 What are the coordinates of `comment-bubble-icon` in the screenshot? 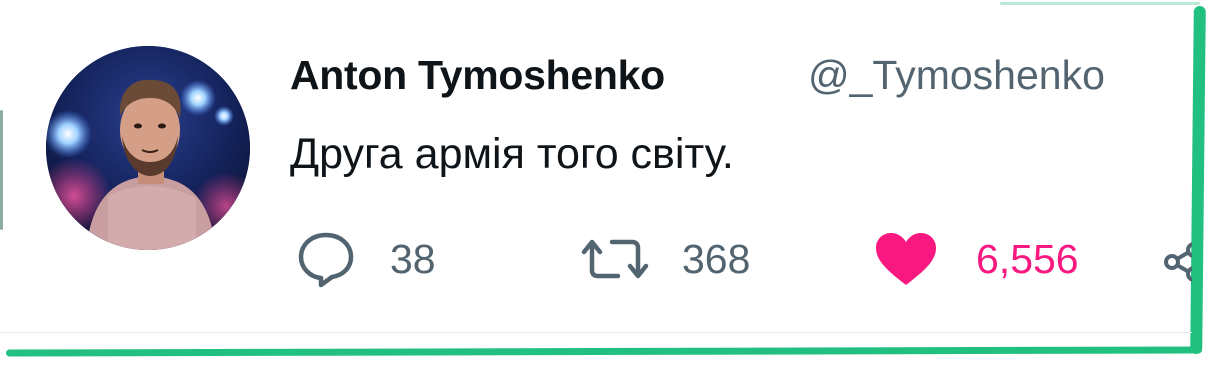 It's located at (326, 259).